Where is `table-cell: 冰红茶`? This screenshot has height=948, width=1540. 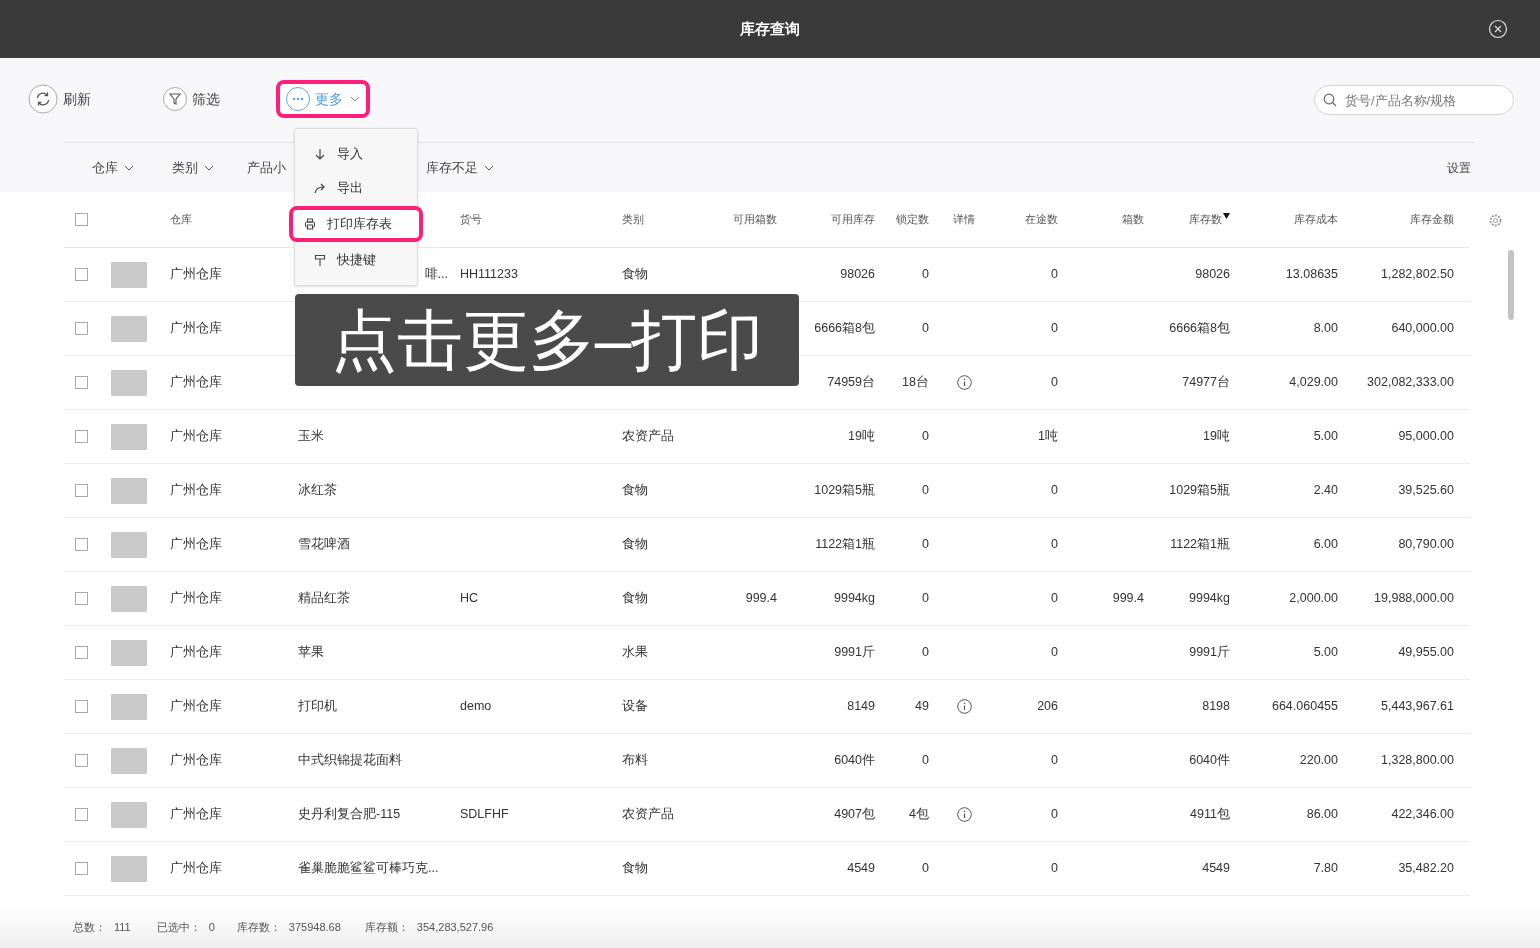
table-cell: 冰红茶 is located at coordinates (317, 490).